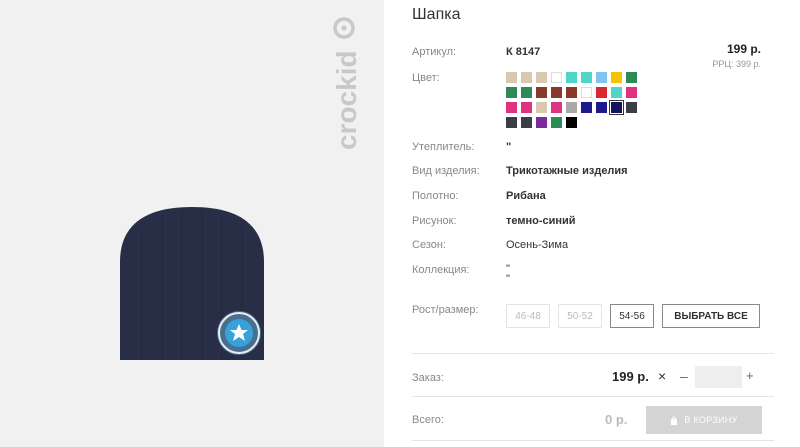 The height and width of the screenshot is (447, 800). Describe the element at coordinates (580, 316) in the screenshot. I see `size-option-50-52: 50-52` at that location.